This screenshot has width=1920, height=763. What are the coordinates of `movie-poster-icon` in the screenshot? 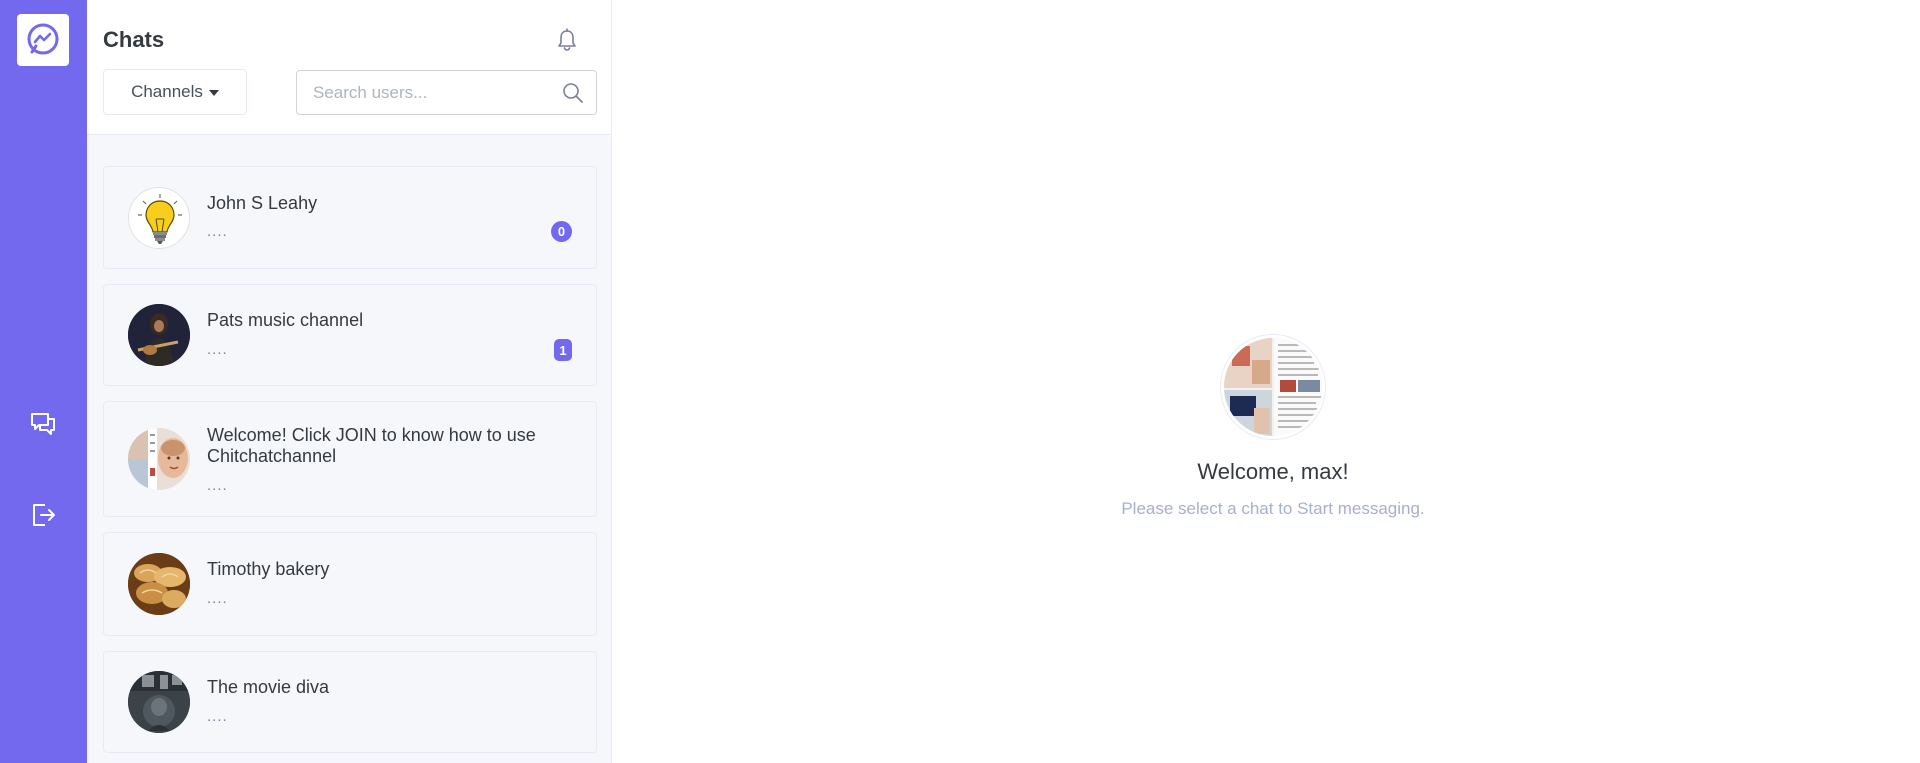 It's located at (159, 702).